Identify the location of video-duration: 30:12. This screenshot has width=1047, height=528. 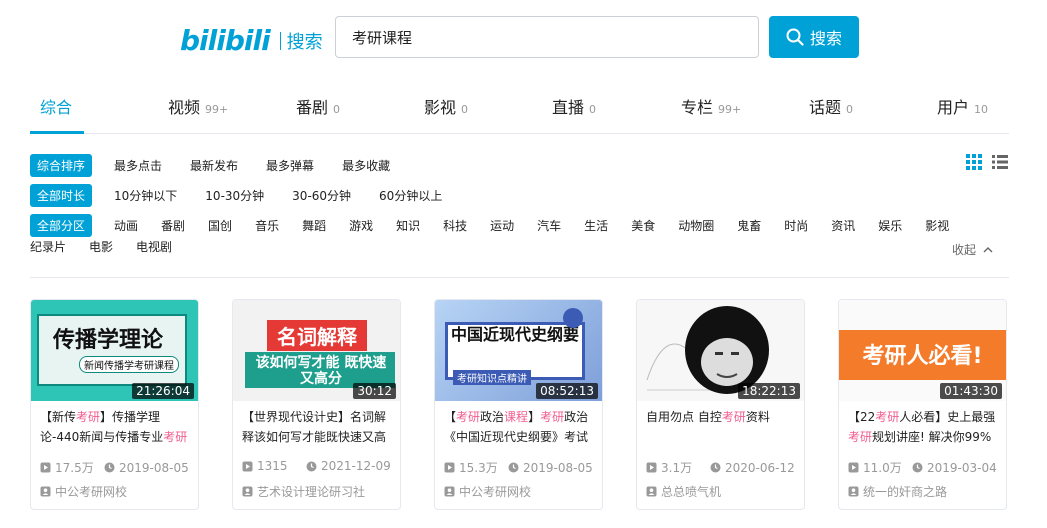
(374, 391).